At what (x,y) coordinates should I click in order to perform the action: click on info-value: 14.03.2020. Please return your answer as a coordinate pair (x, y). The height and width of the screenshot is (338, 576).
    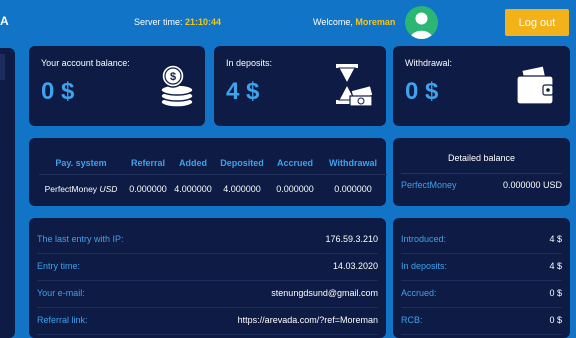
    Looking at the image, I should click on (355, 266).